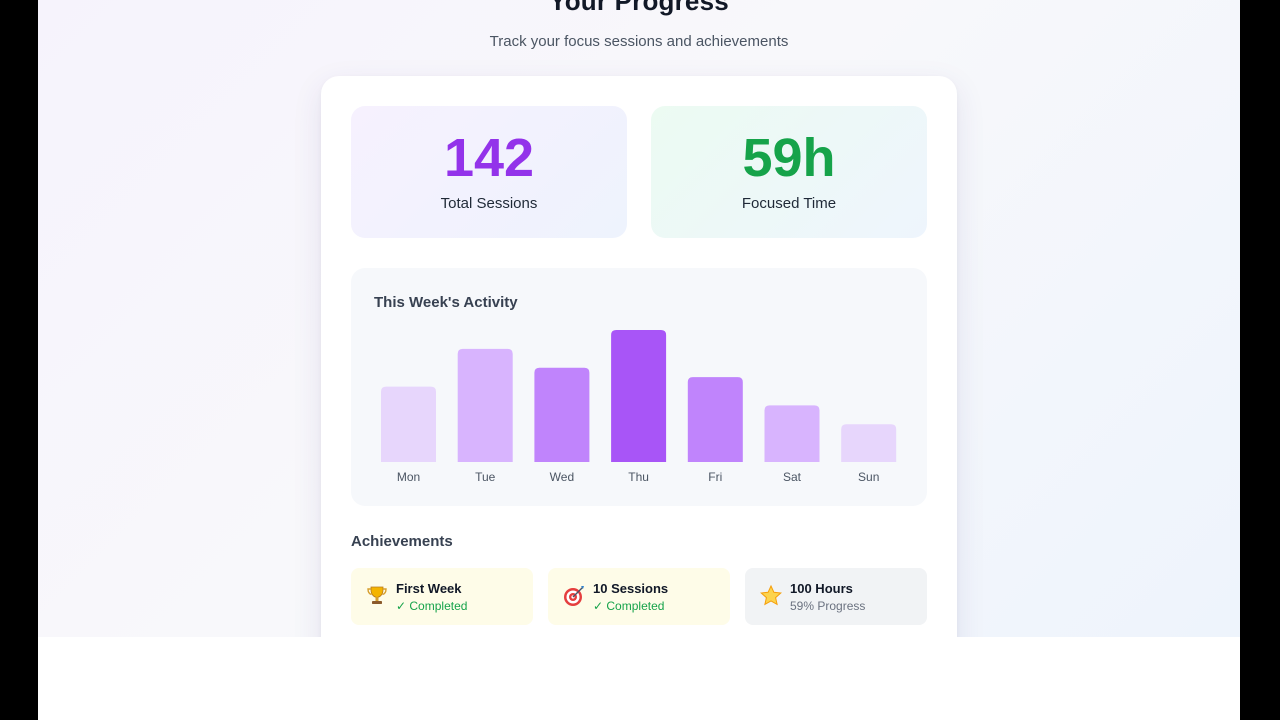 The height and width of the screenshot is (720, 1280). I want to click on trophy-icon, so click(377, 595).